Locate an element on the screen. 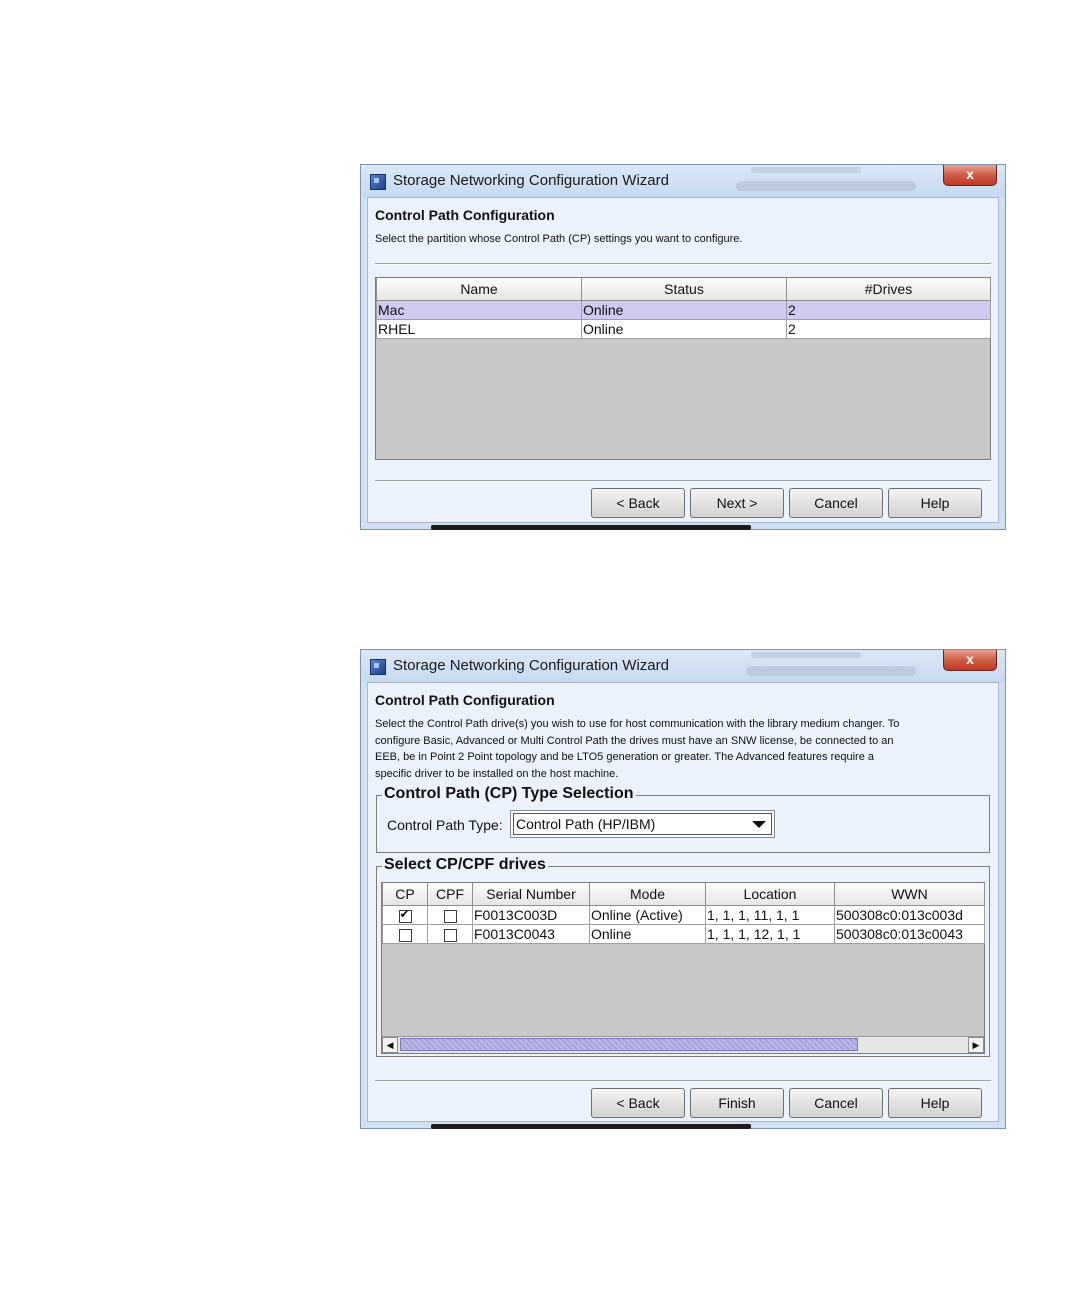 The height and width of the screenshot is (1296, 1080). partition-name: RHEL is located at coordinates (479, 329).